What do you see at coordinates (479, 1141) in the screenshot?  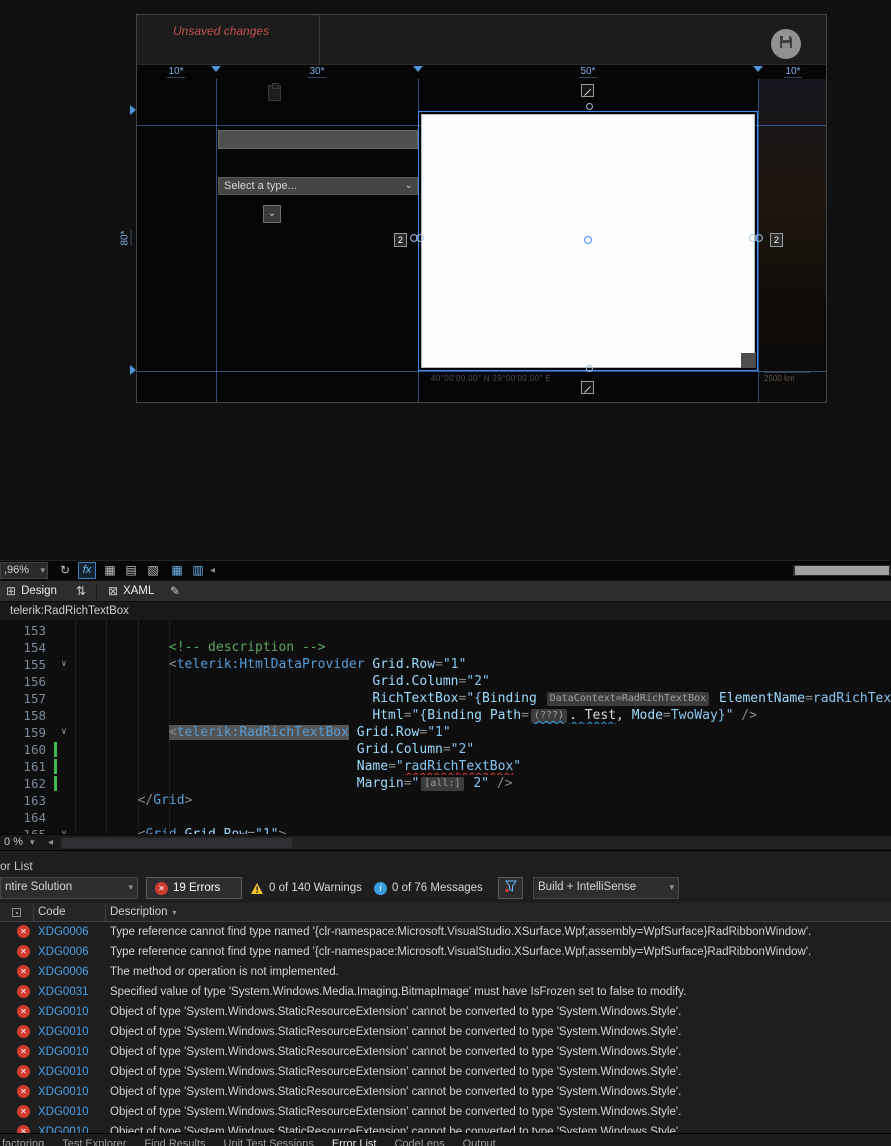 I see `bottom-tab-output: Output` at bounding box center [479, 1141].